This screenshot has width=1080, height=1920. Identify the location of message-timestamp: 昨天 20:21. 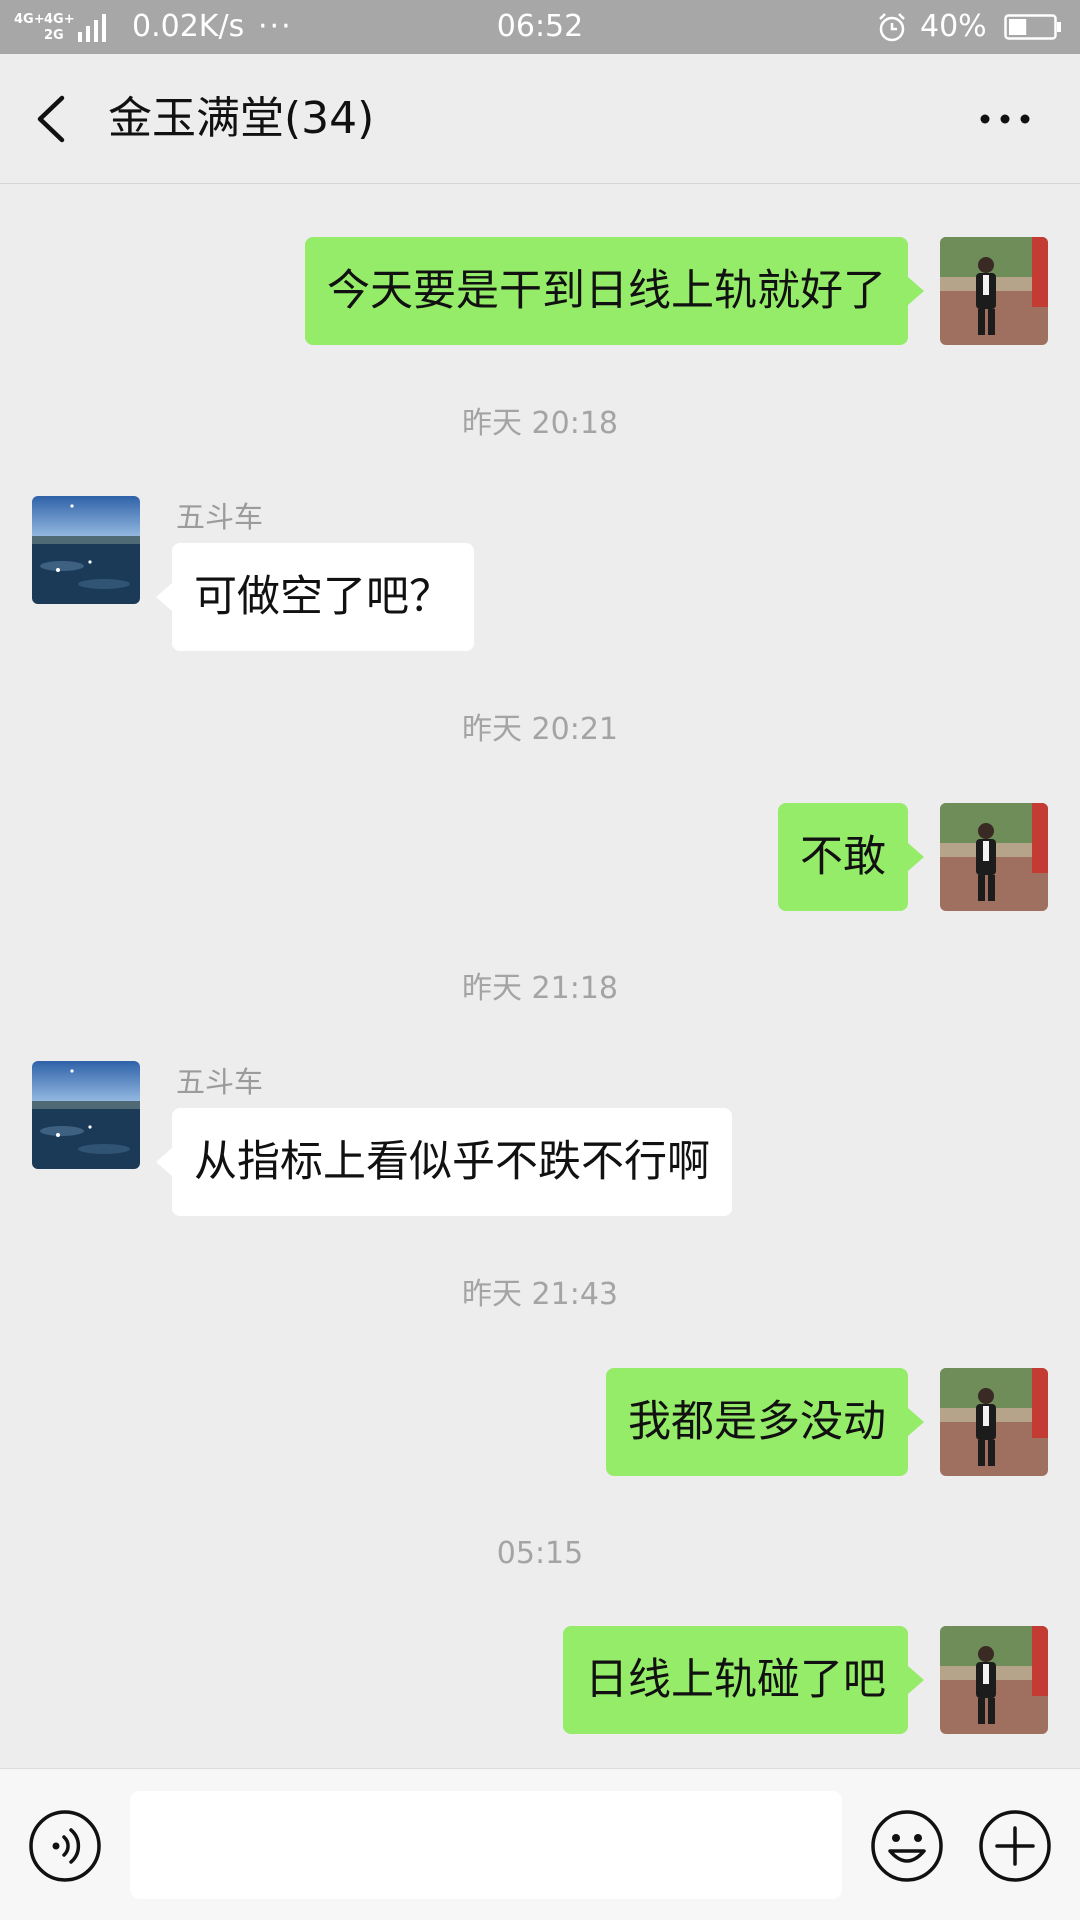
(540, 729).